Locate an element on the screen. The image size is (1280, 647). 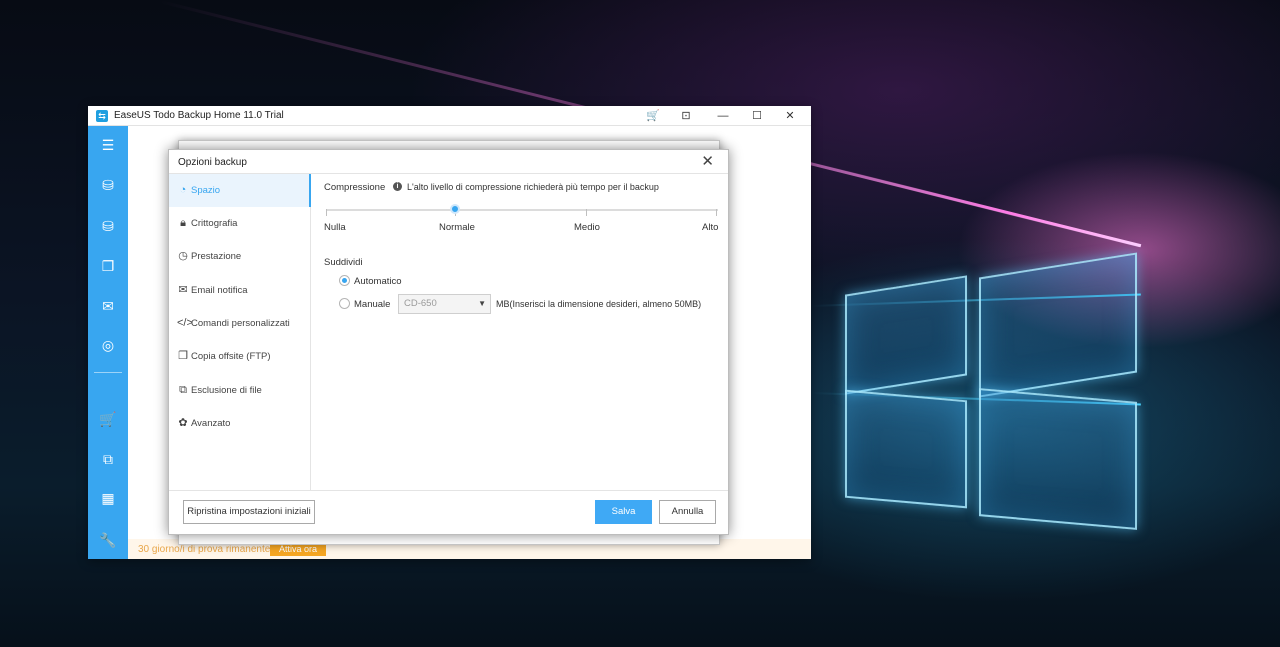
sidebar: ☰ ⛁ ⛁ ❐ ✉ ◎ 🛒 ⧉ ▦ 🔧 is located at coordinates (108, 342).